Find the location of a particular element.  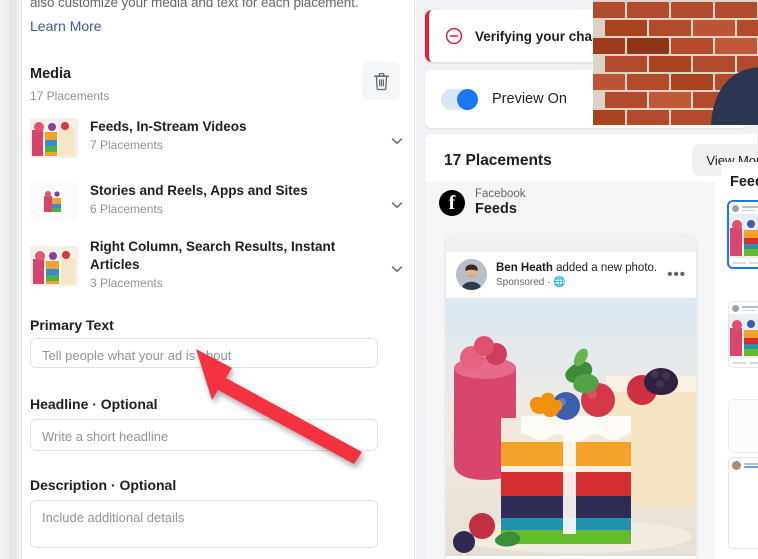

description-label: Description · Optional is located at coordinates (103, 485).